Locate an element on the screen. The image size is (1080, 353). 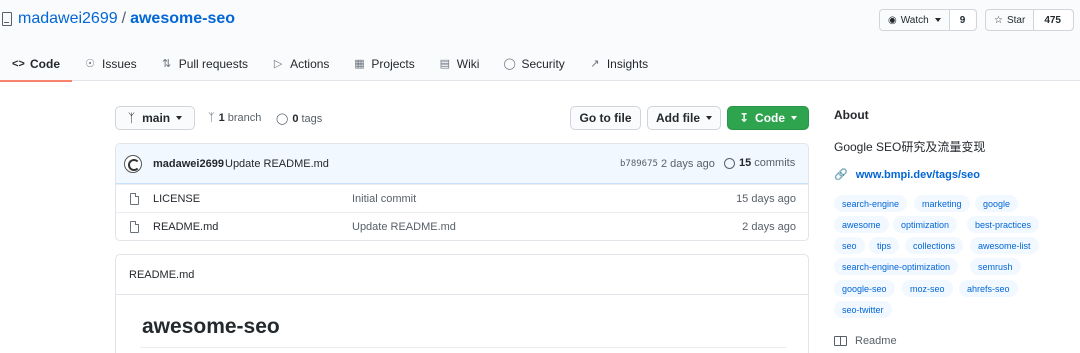
repo-icon is located at coordinates (7, 19).